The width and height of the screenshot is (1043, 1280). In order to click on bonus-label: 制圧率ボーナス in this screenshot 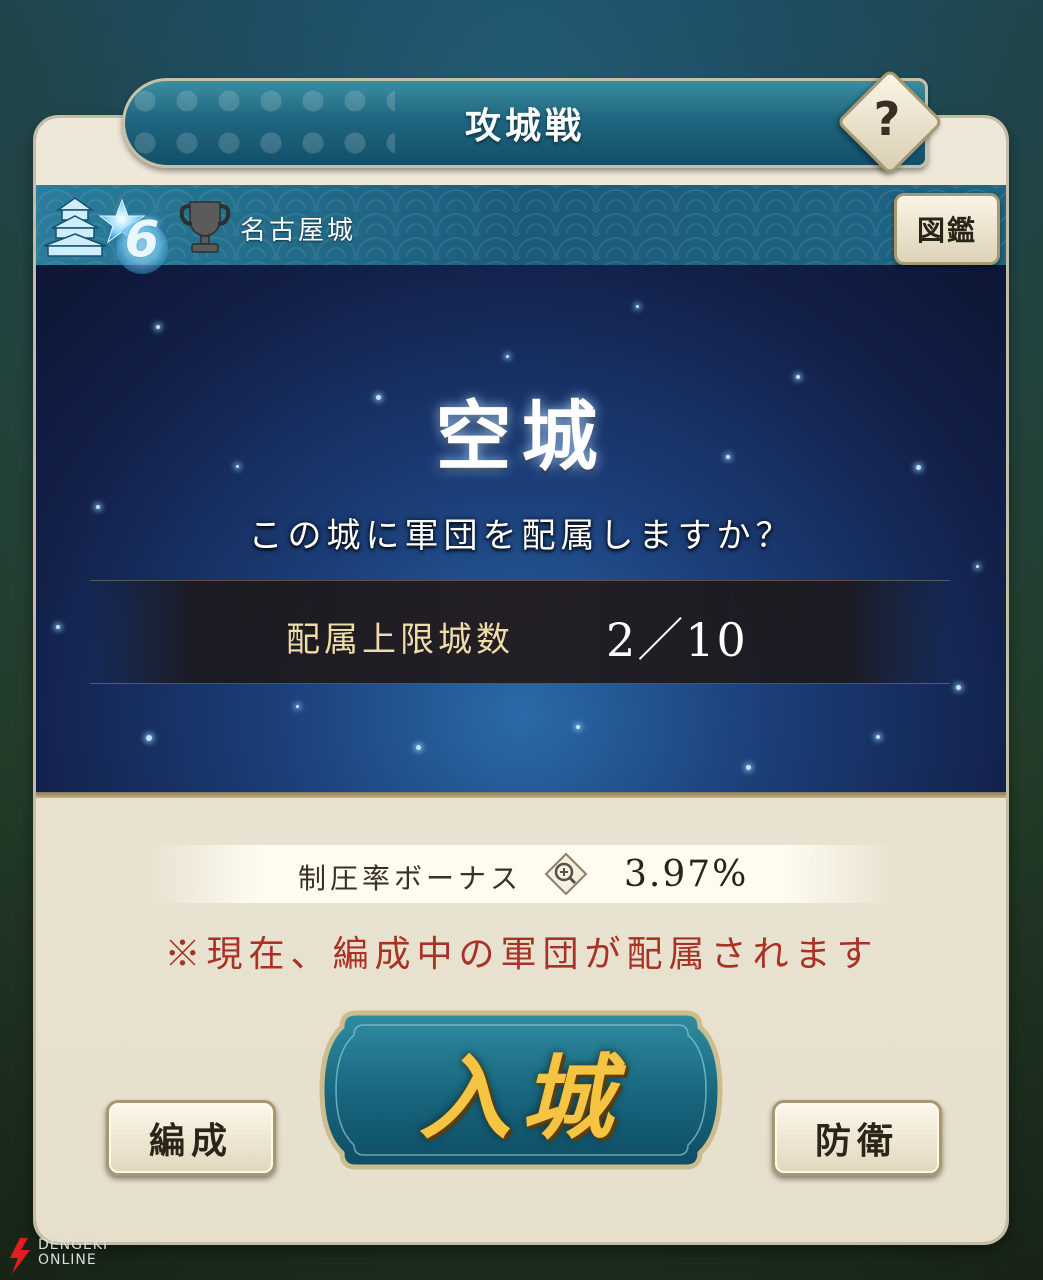, I will do `click(410, 878)`.